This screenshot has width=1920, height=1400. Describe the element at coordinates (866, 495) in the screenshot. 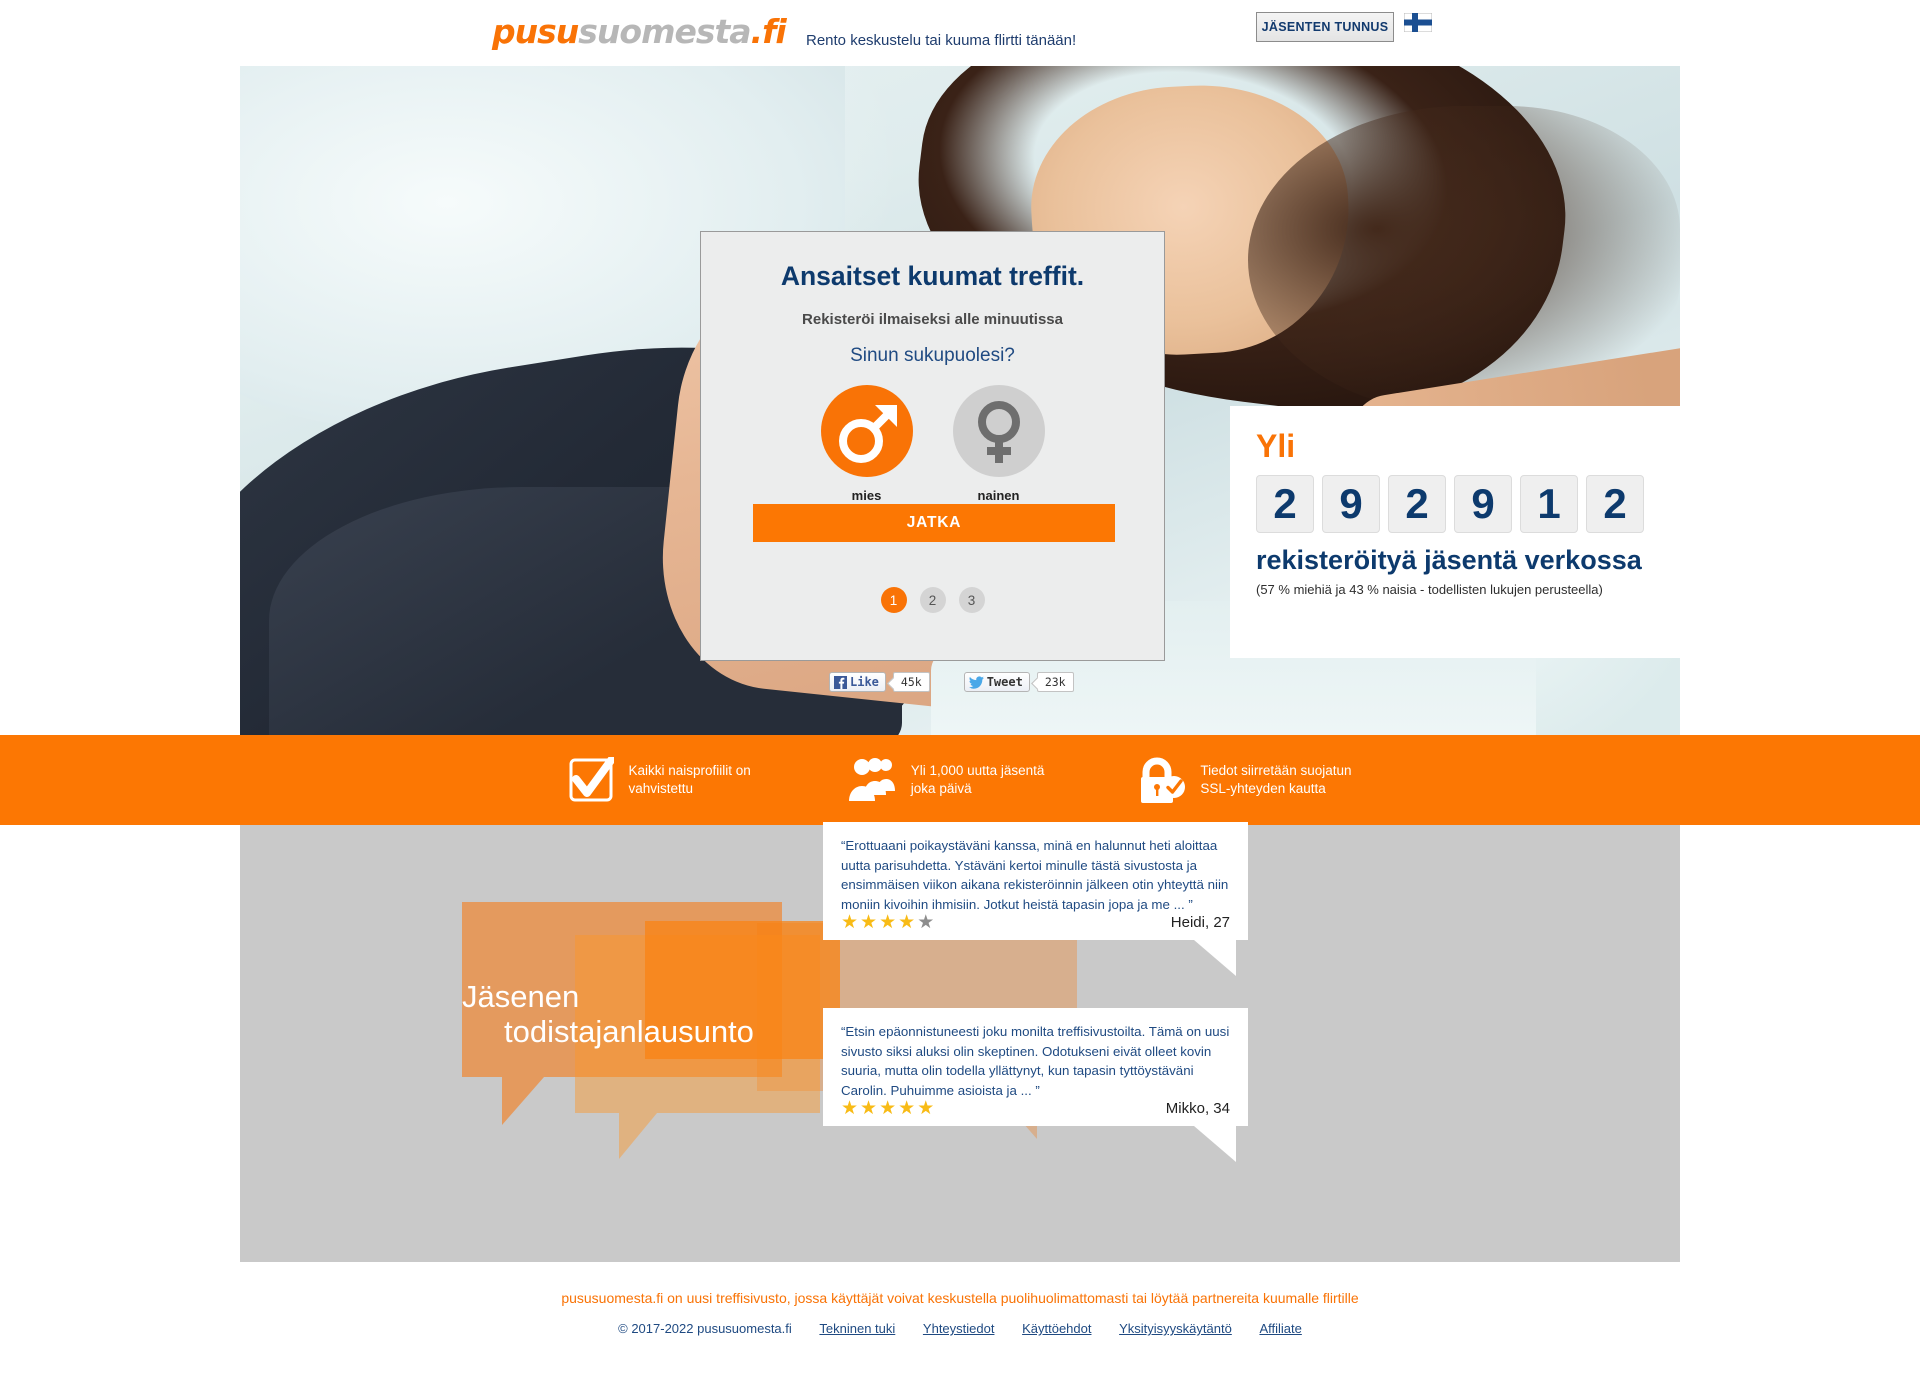

I see `gender-label-male: mies` at that location.